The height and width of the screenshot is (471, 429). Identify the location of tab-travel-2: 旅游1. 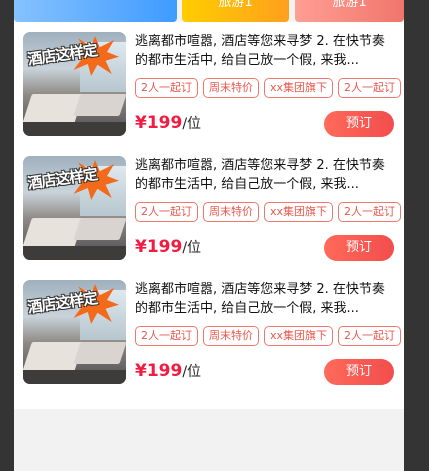
(349, 11).